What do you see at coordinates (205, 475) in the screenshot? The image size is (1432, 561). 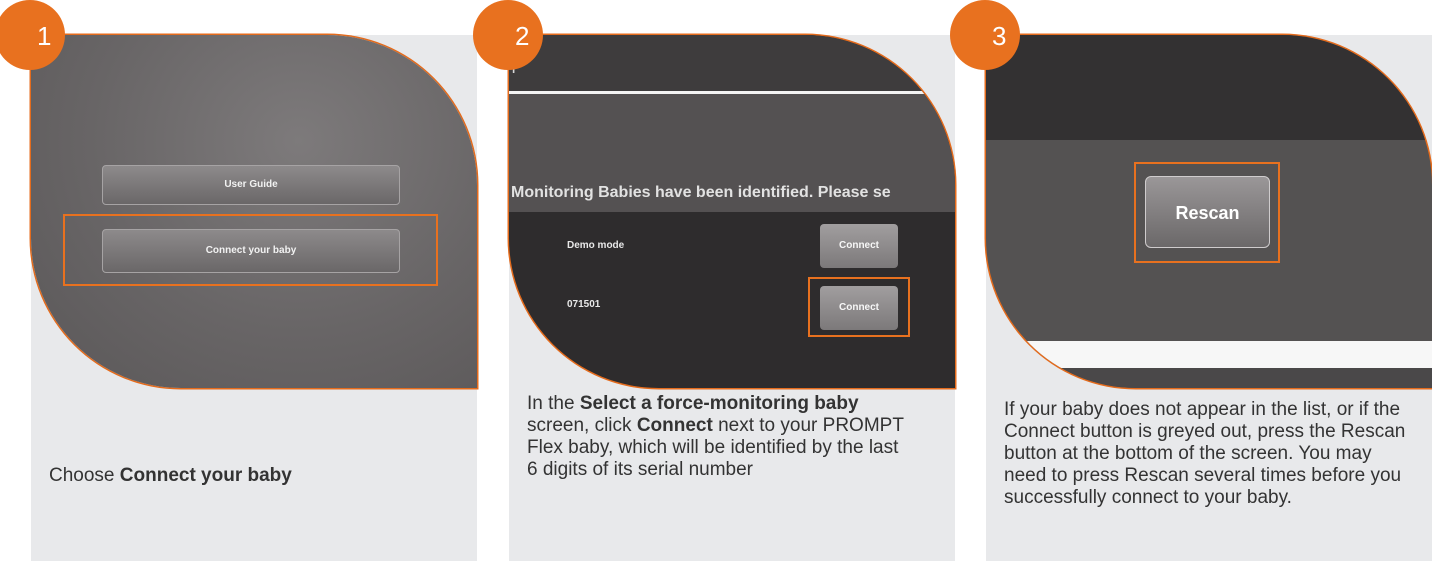 I see `caption-bold-text: Connect your baby` at bounding box center [205, 475].